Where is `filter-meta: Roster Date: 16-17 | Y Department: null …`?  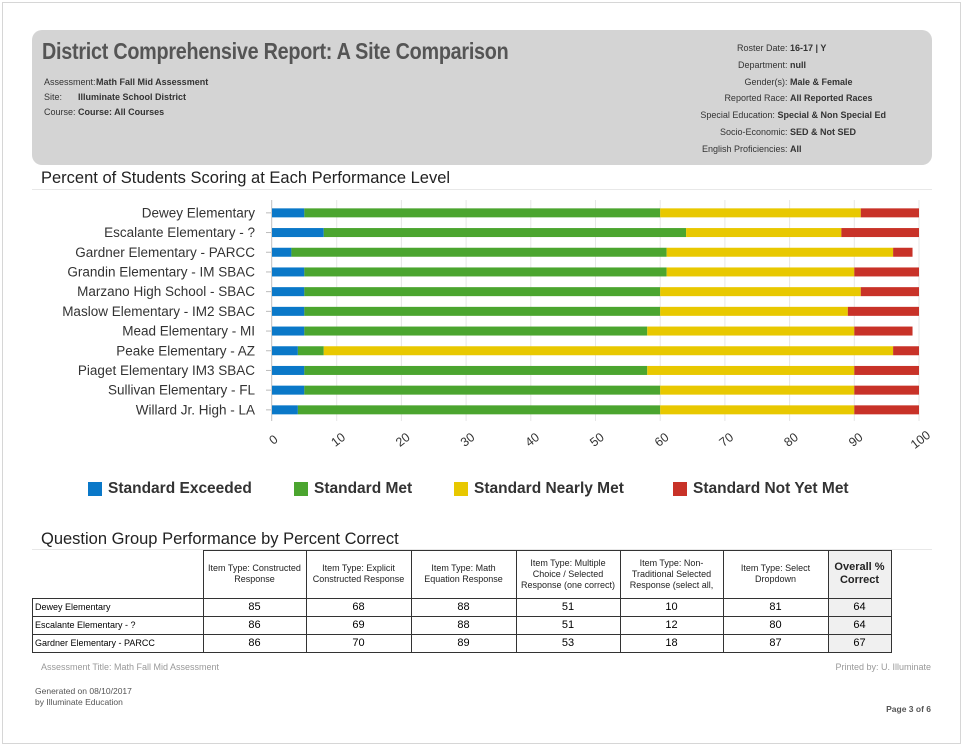 filter-meta: Roster Date: 16-17 | Y Department: null … is located at coordinates (793, 99).